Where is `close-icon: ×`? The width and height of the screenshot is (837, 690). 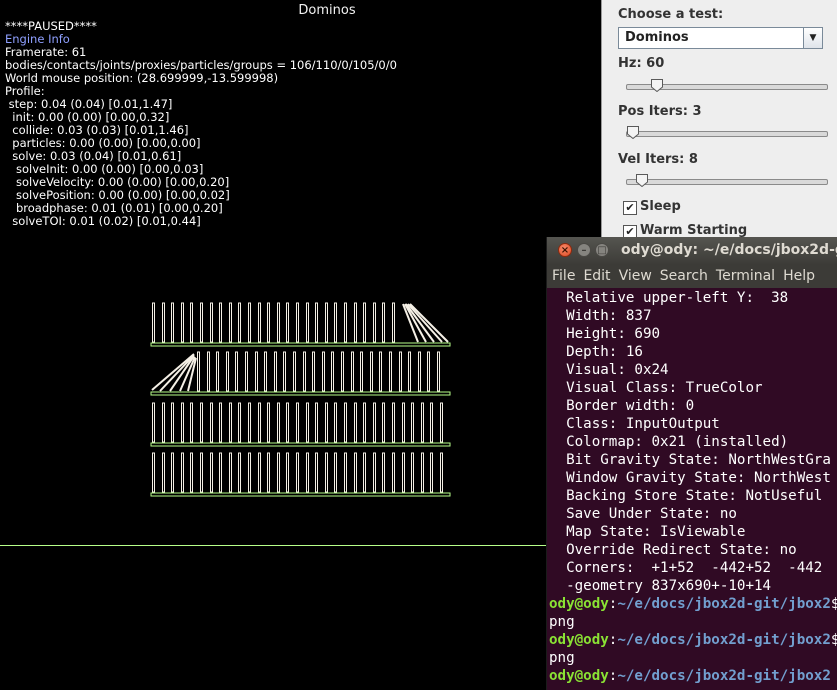
close-icon: × is located at coordinates (565, 250).